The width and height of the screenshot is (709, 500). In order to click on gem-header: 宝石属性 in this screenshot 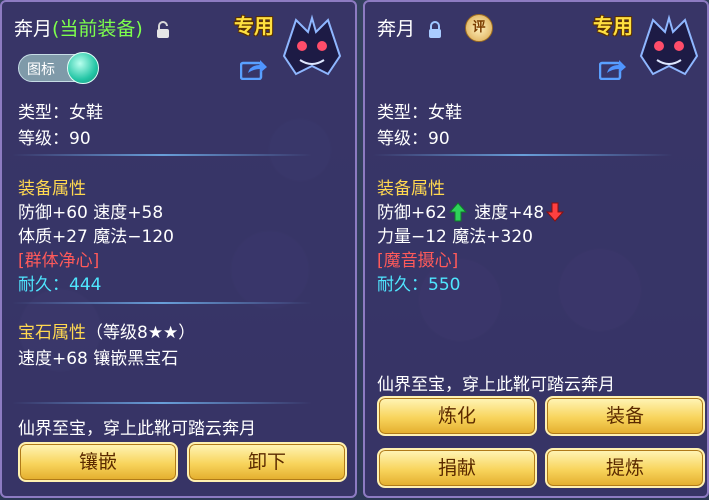, I will do `click(52, 333)`.